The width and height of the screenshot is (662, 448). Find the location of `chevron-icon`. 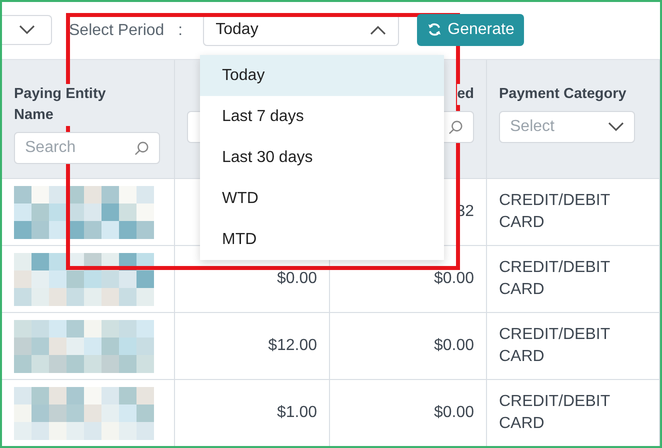

chevron-icon is located at coordinates (26, 29).